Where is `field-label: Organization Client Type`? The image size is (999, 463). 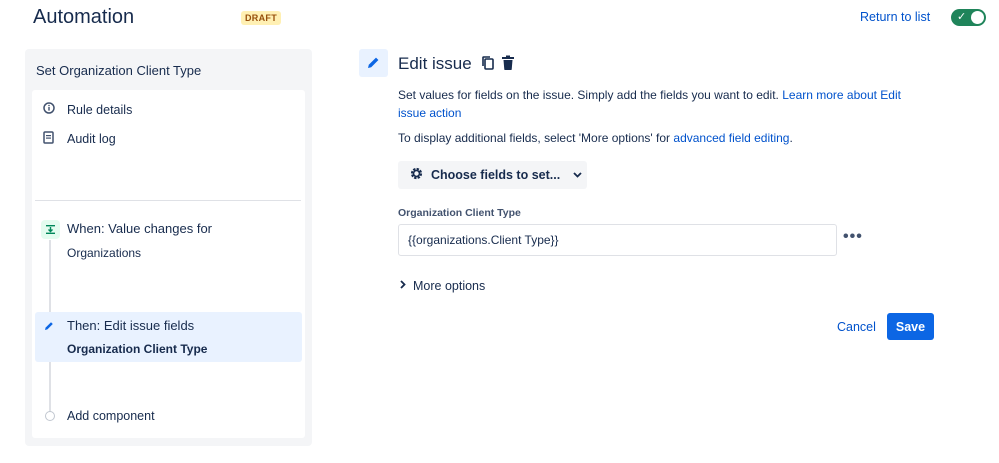 field-label: Organization Client Type is located at coordinates (459, 213).